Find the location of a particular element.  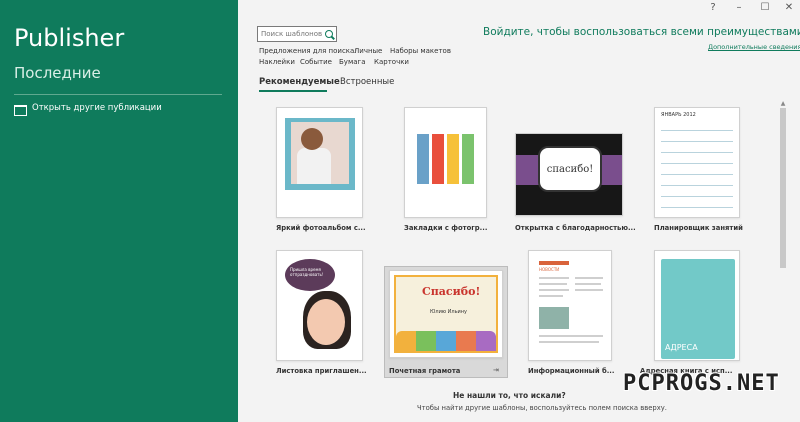

flyer-face-graphic is located at coordinates (326, 322).